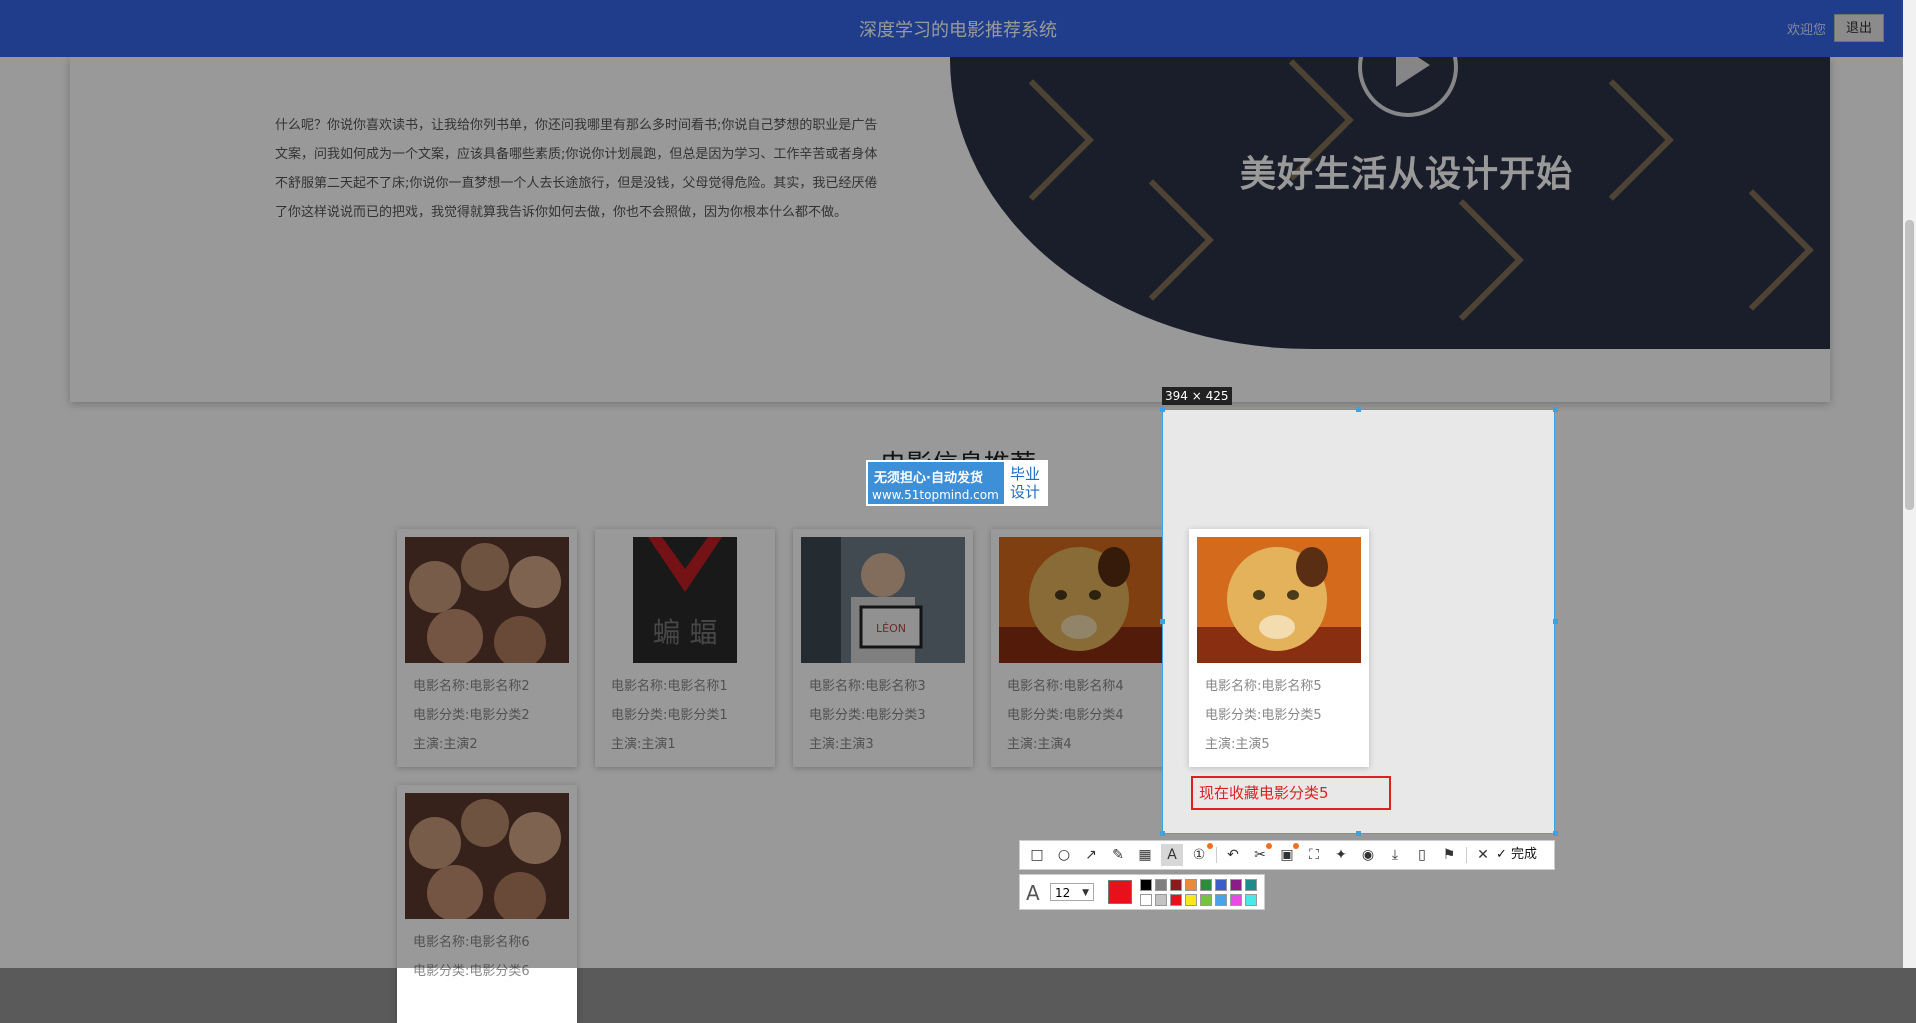 The height and width of the screenshot is (1023, 1916). Describe the element at coordinates (1024, 474) in the screenshot. I see `ad-right-line1: 毕业` at that location.